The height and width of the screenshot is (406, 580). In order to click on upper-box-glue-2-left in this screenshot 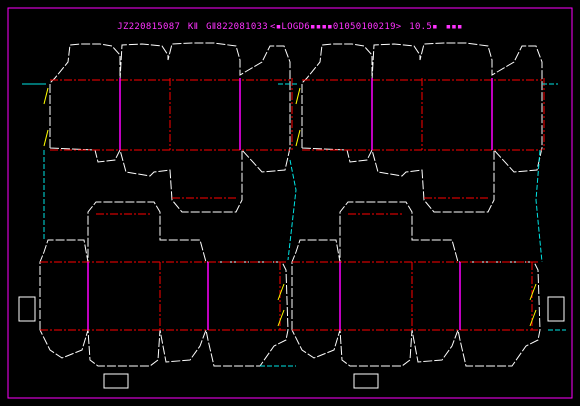, I will do `click(46, 138)`.